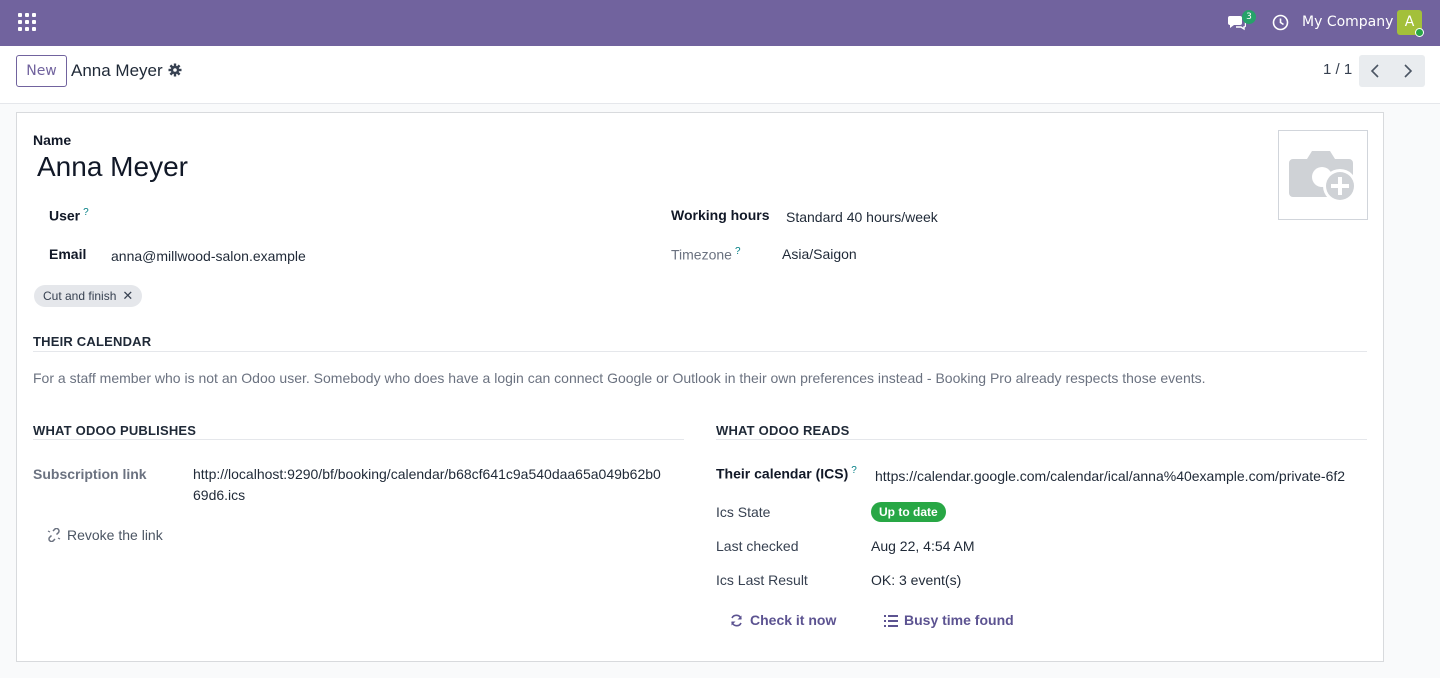  Describe the element at coordinates (127, 295) in the screenshot. I see `tag-remove-icon: ✕` at that location.